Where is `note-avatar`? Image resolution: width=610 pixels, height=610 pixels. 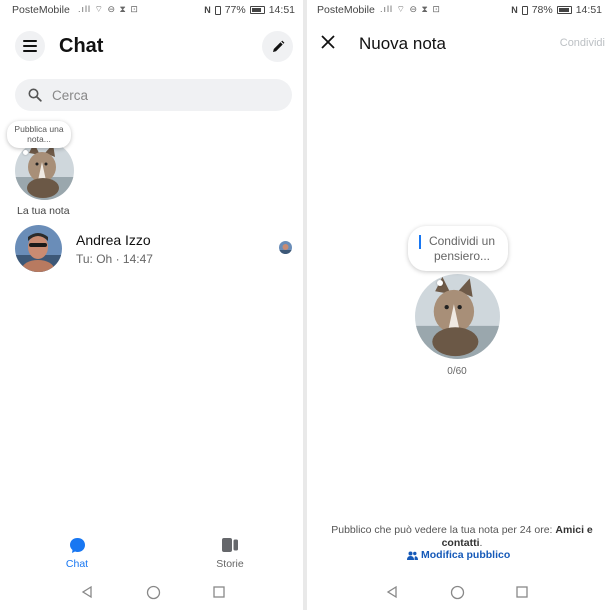
note-avatar is located at coordinates (457, 316).